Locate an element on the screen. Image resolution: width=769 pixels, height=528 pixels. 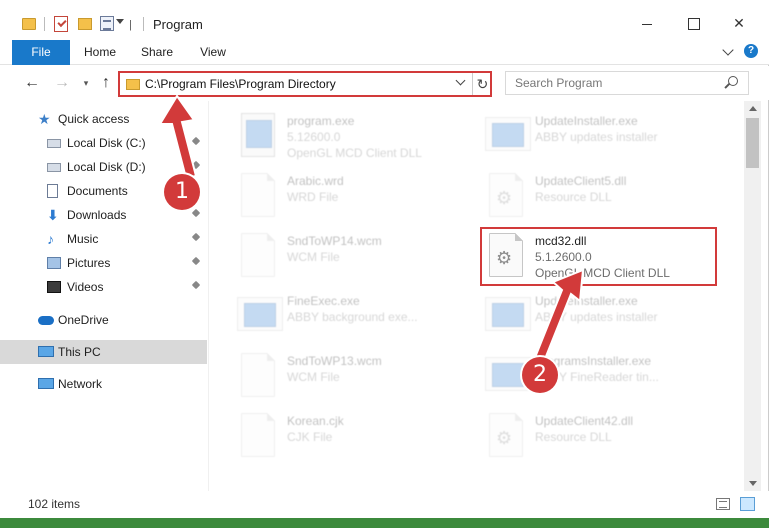
expand-ribbon-icon is located at coordinates (728, 50).